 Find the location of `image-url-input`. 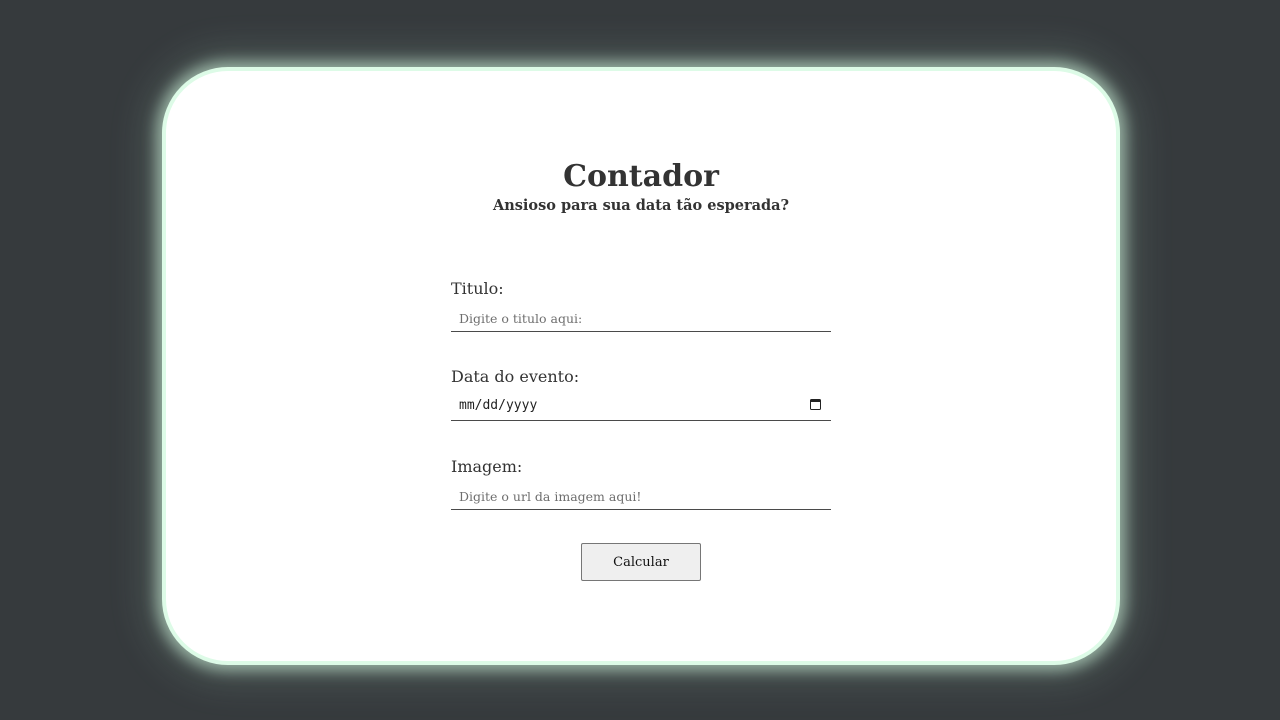

image-url-input is located at coordinates (641, 496).